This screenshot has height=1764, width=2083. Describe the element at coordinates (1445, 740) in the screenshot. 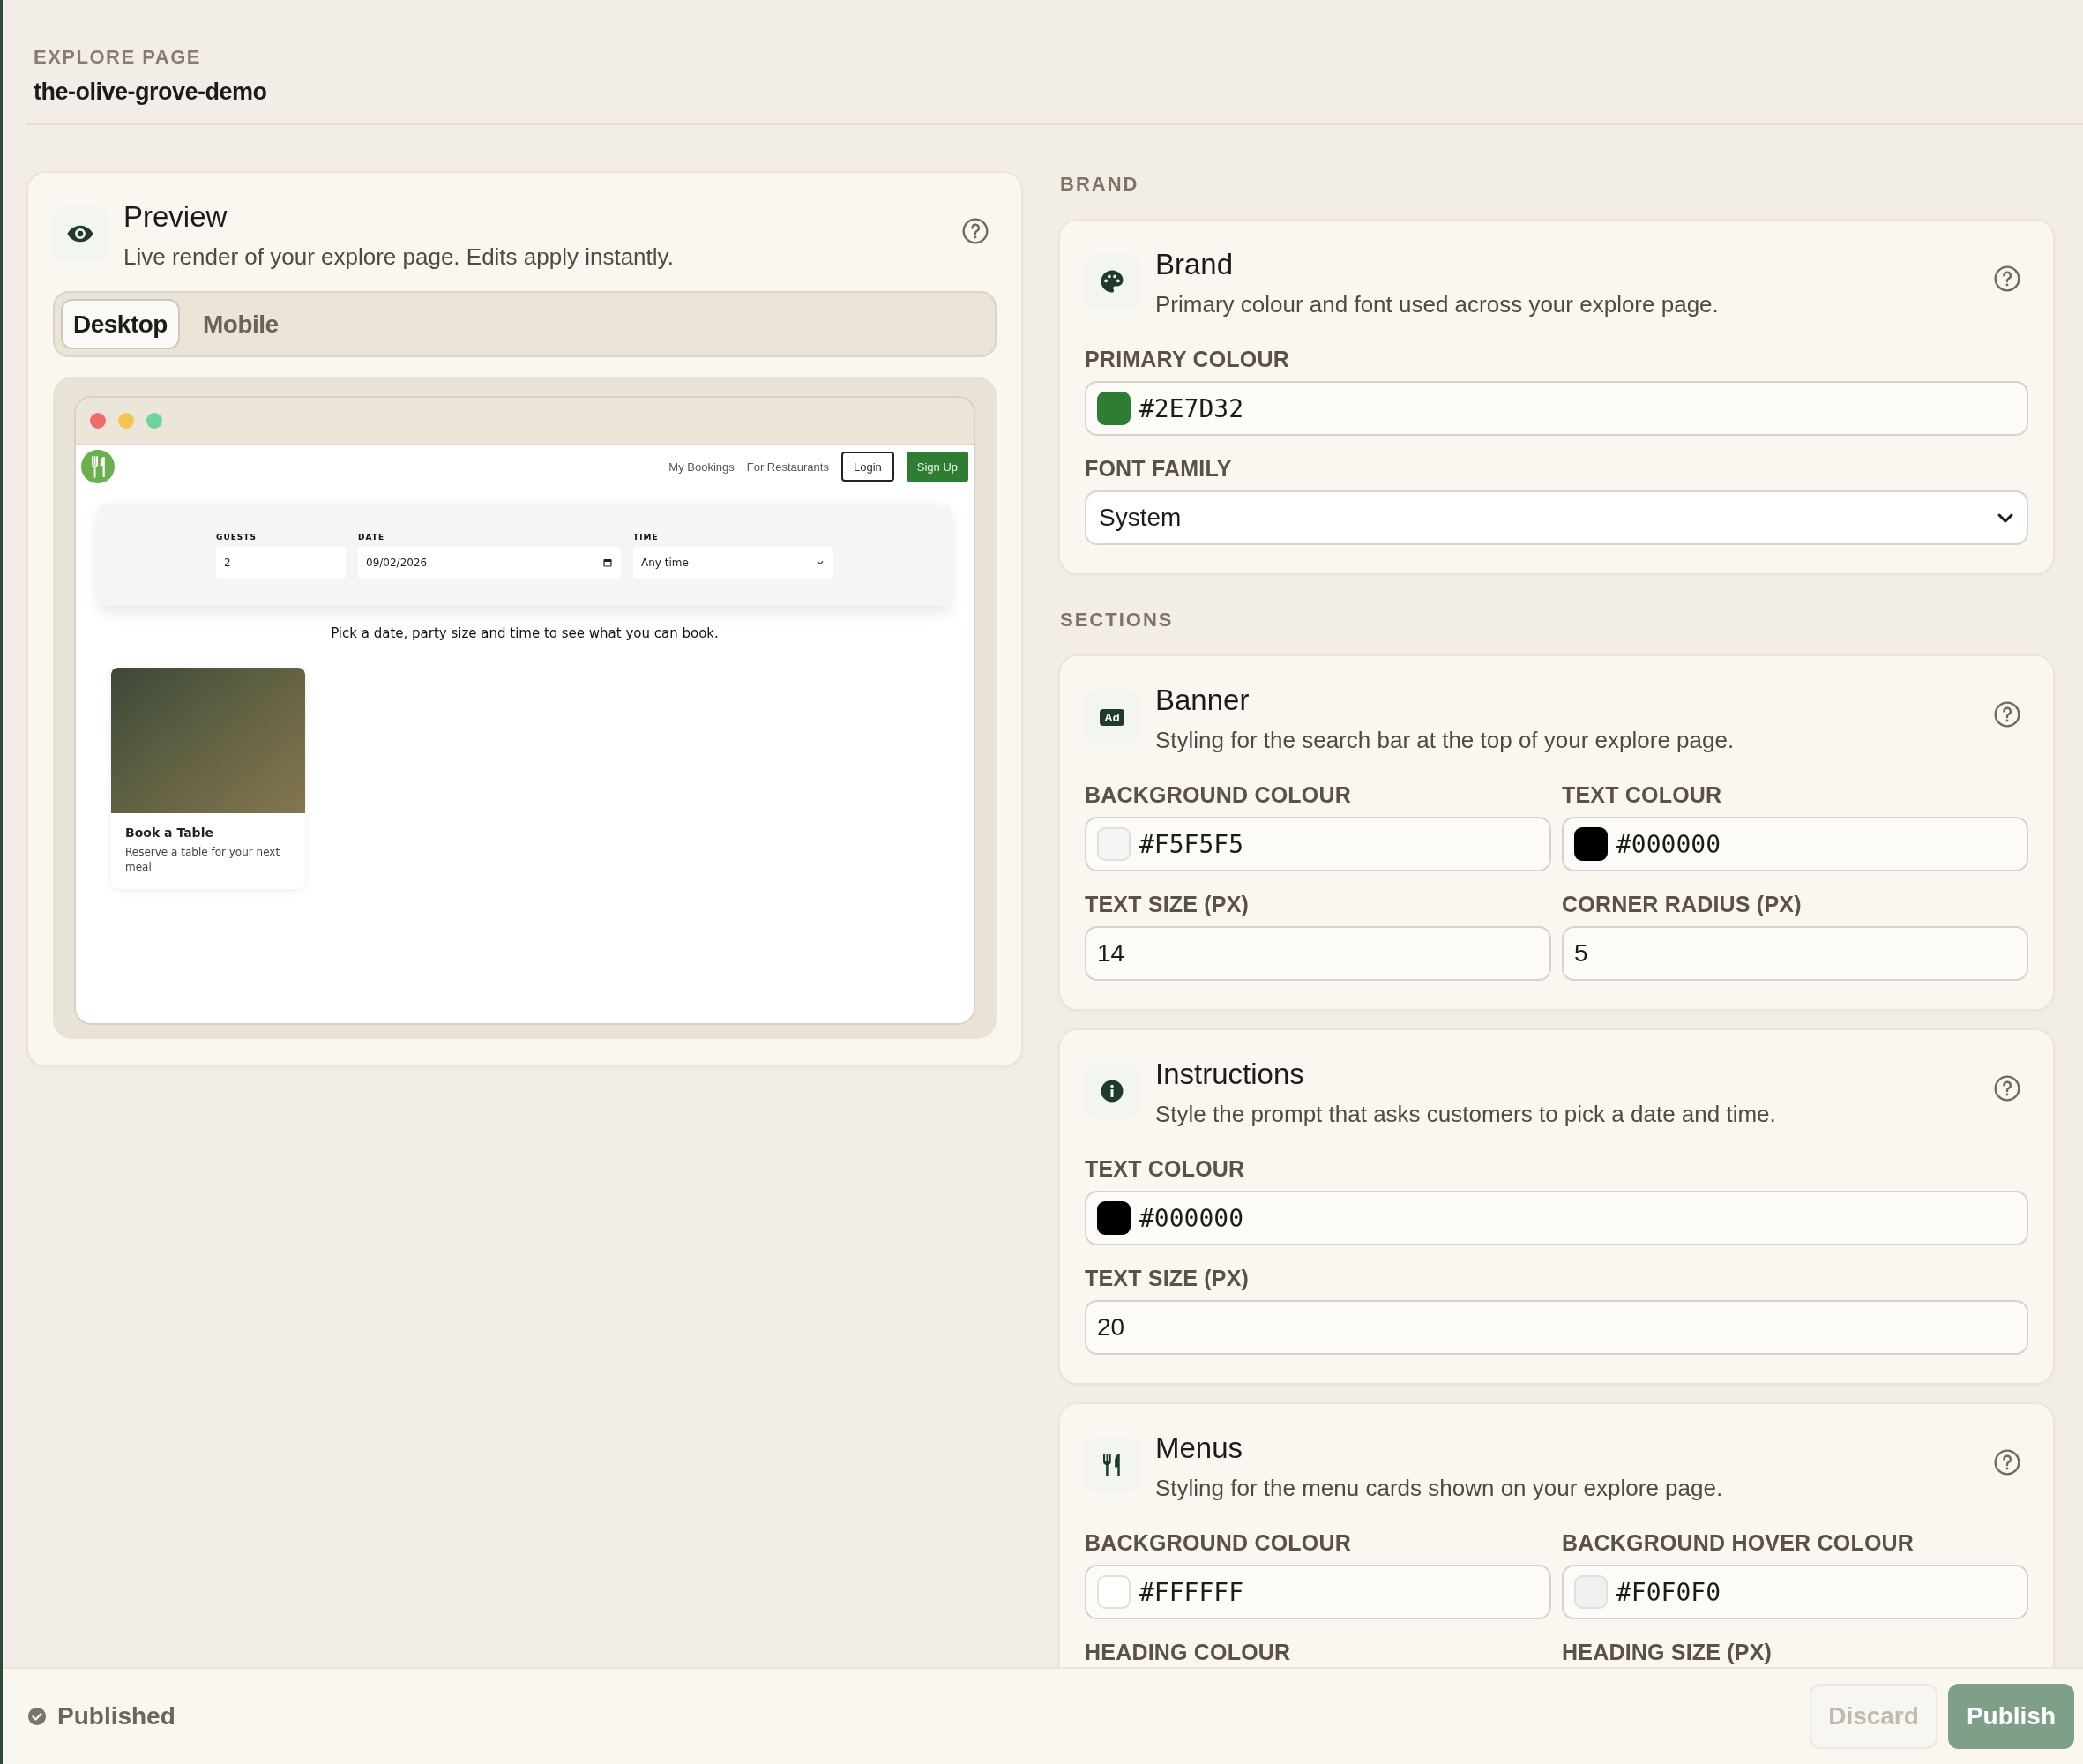

I see `card-description: Styling for the search bar at the top of your explore page.` at that location.